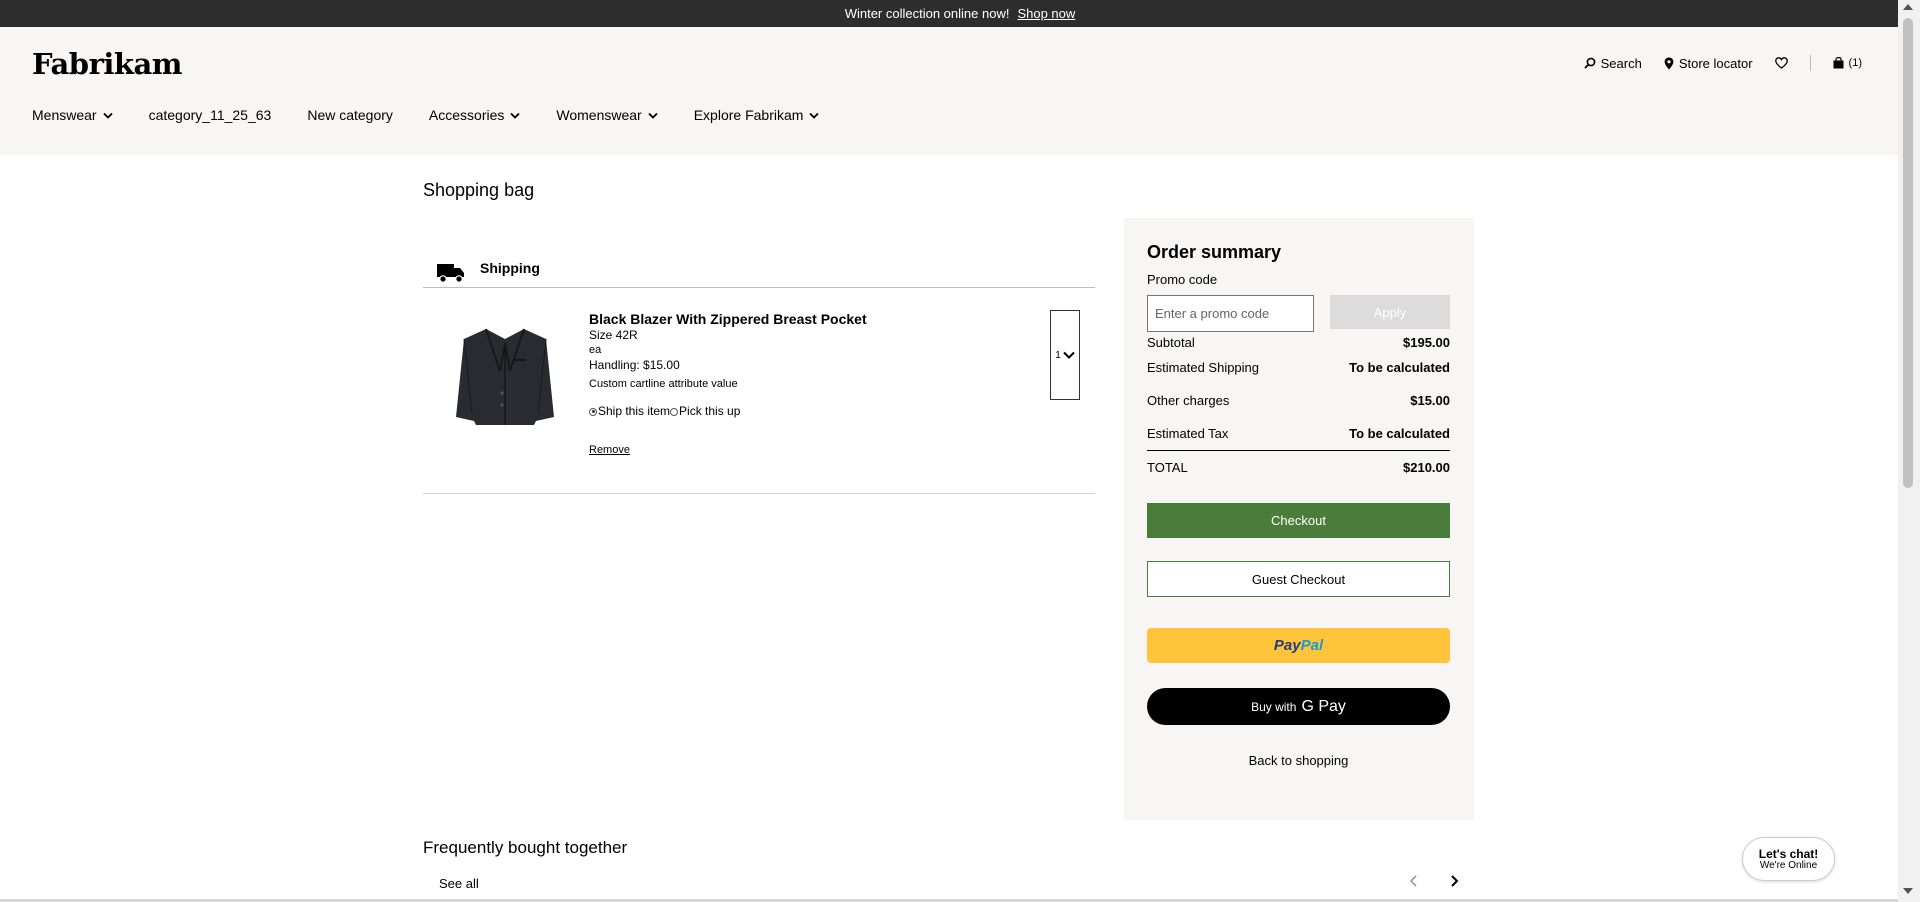 The width and height of the screenshot is (1920, 902). Describe the element at coordinates (1188, 400) in the screenshot. I see `other-charges-label: Other charges` at that location.